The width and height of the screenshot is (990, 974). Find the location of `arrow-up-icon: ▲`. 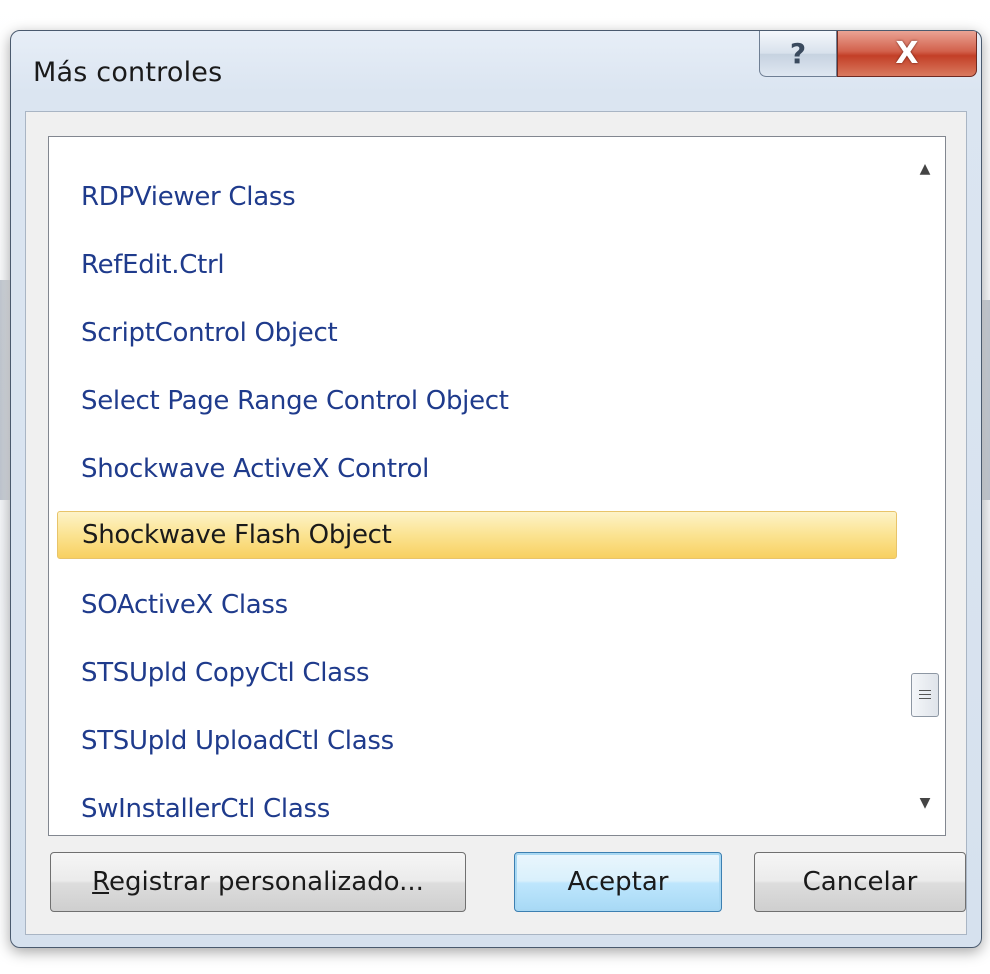

arrow-up-icon: ▲ is located at coordinates (925, 169).